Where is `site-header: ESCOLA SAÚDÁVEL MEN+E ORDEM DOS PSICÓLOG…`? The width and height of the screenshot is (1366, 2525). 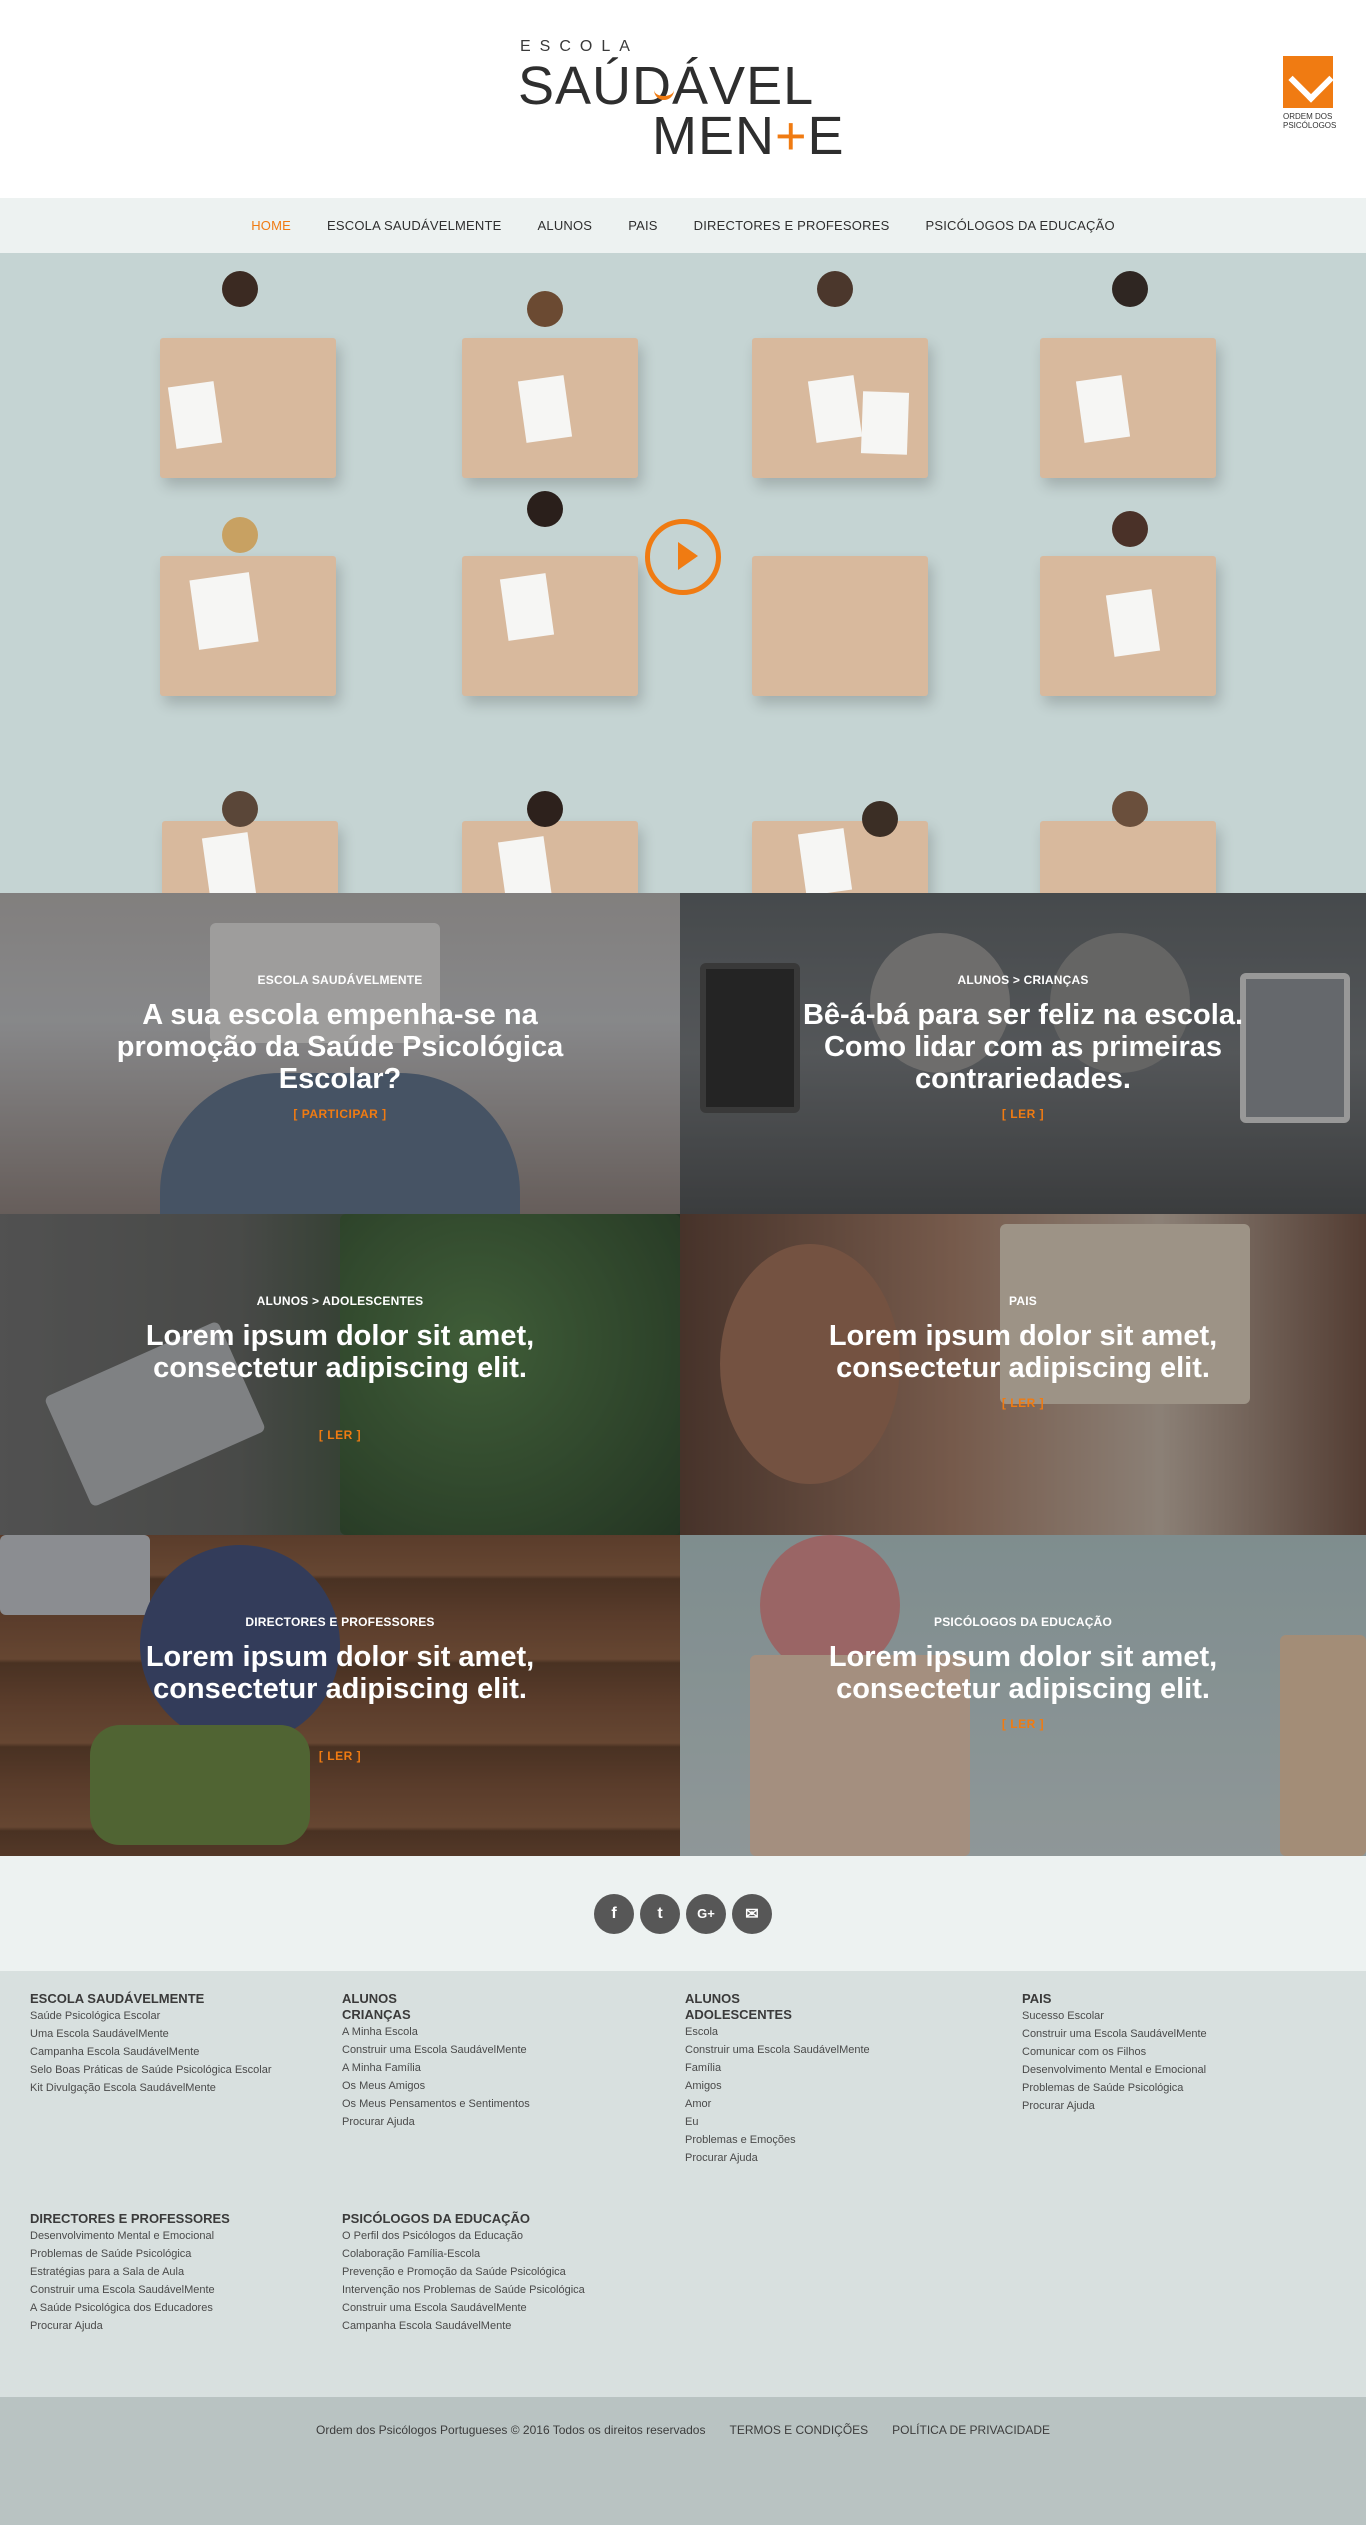
site-header: ESCOLA SAÚDÁVEL MEN+E ORDEM DOS PSICÓLOG… is located at coordinates (683, 99).